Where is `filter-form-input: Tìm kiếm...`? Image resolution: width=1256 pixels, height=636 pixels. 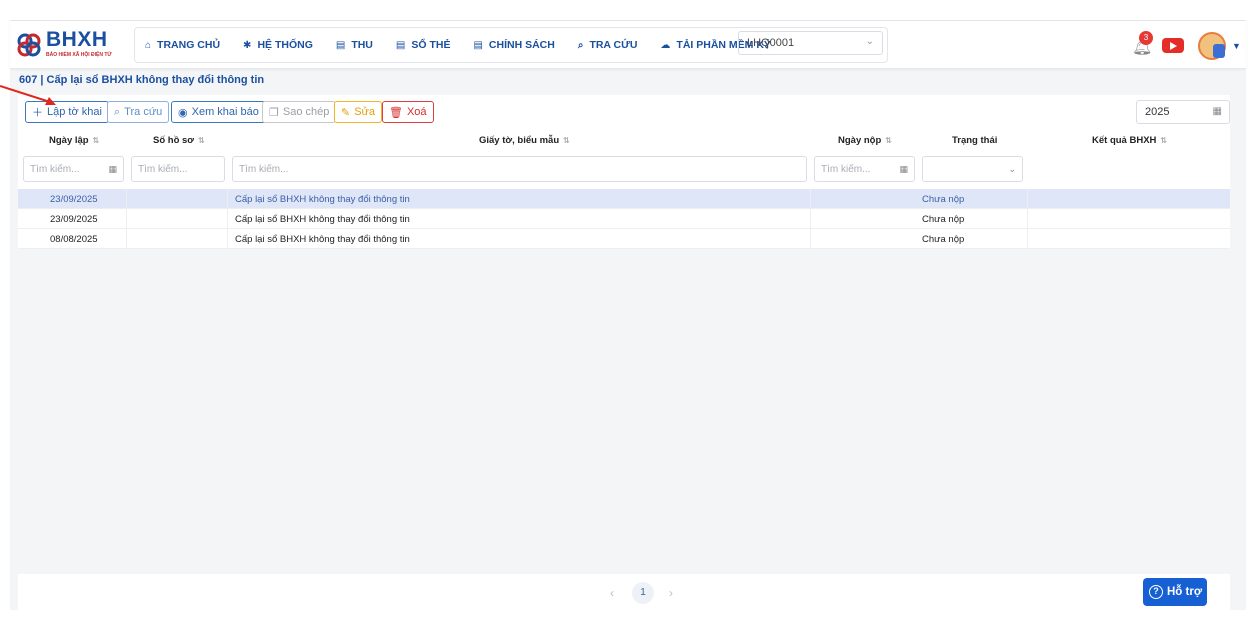
filter-form-input: Tìm kiếm... is located at coordinates (519, 169).